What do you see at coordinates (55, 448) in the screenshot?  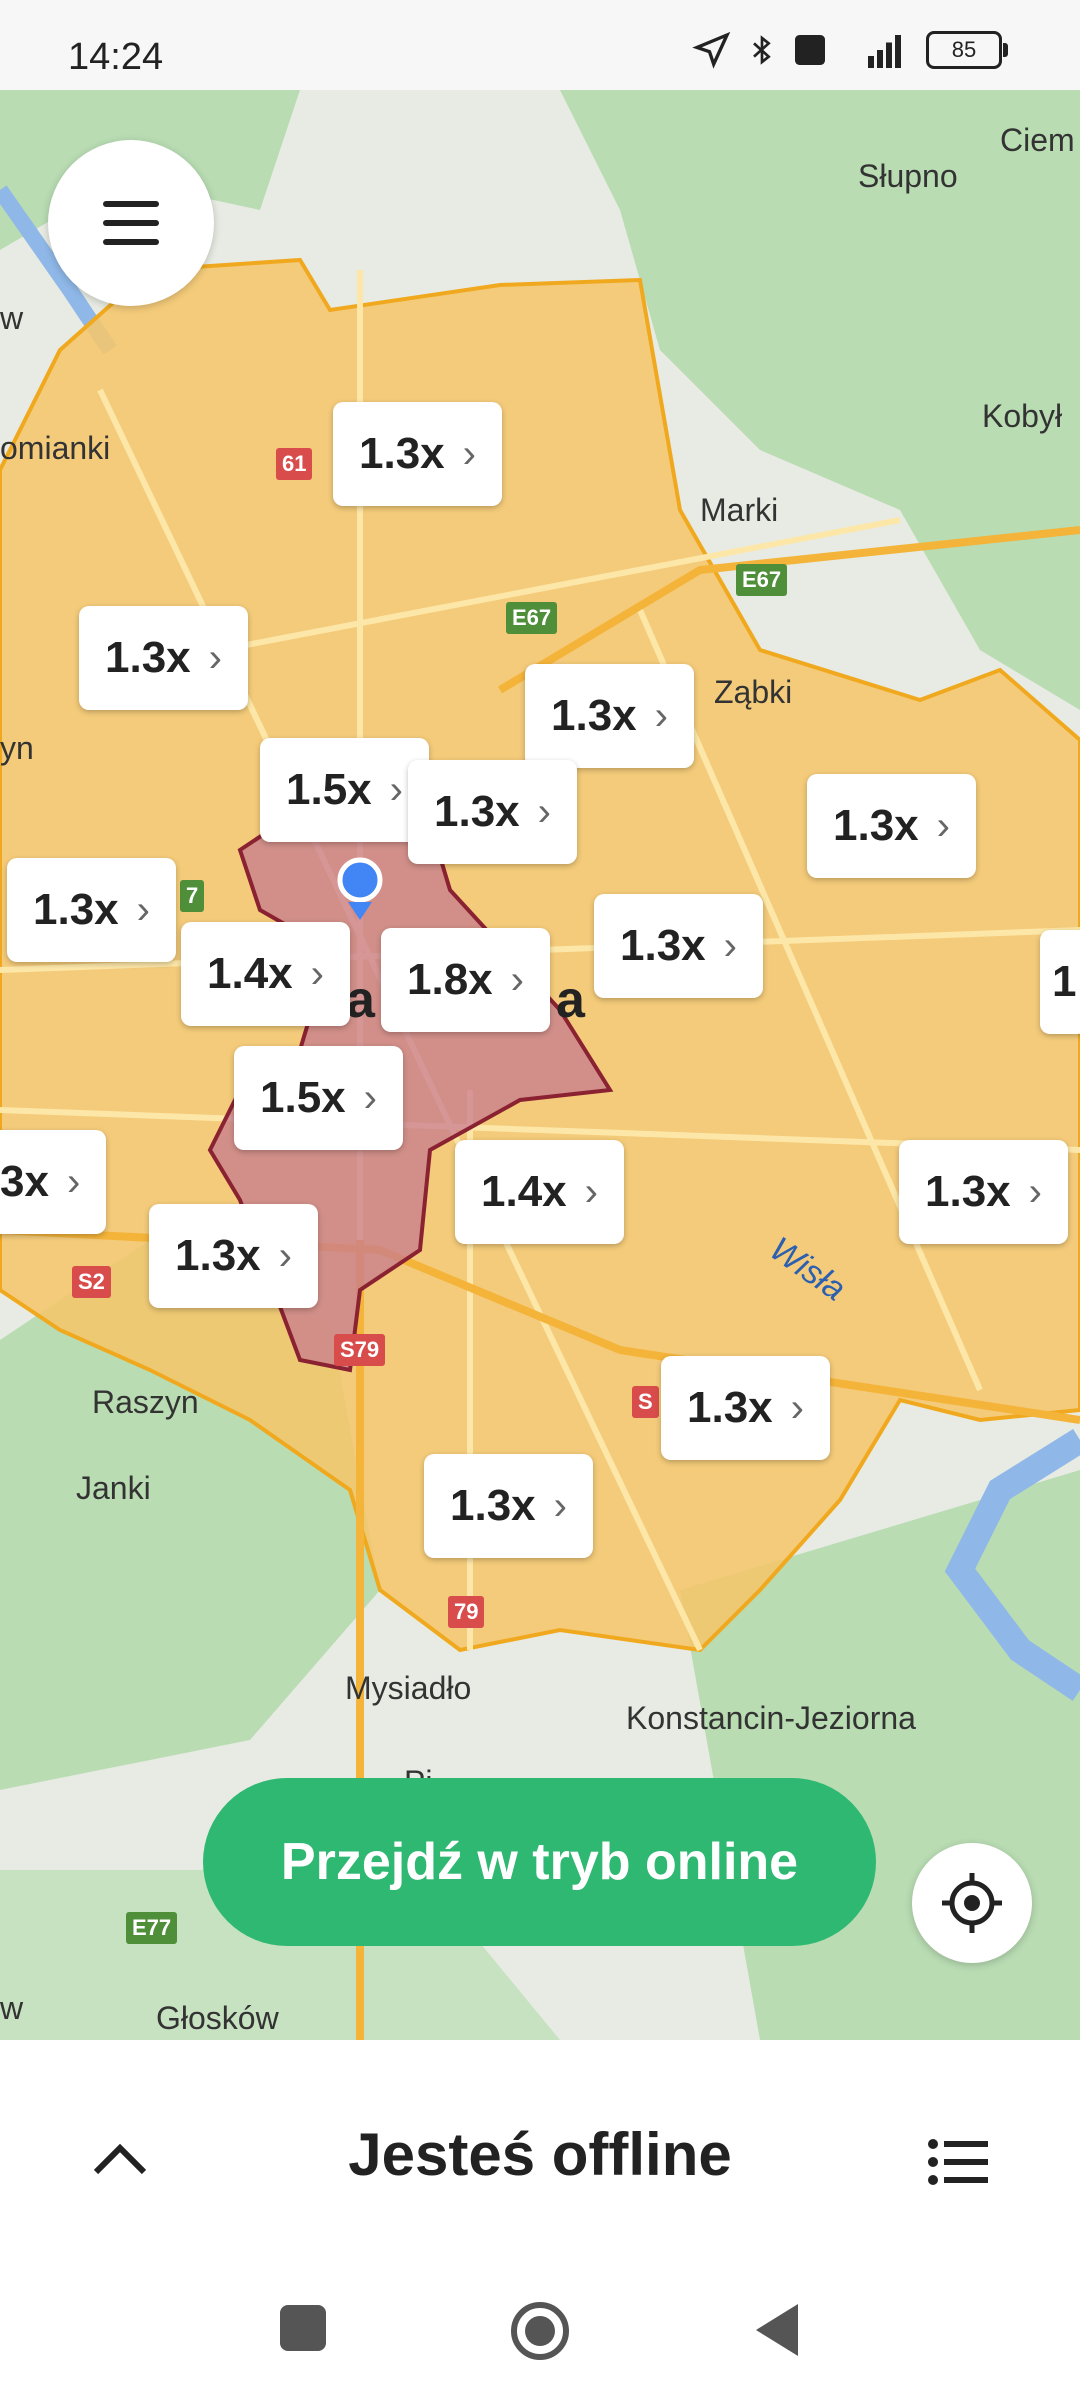 I see `place-label: omianki` at bounding box center [55, 448].